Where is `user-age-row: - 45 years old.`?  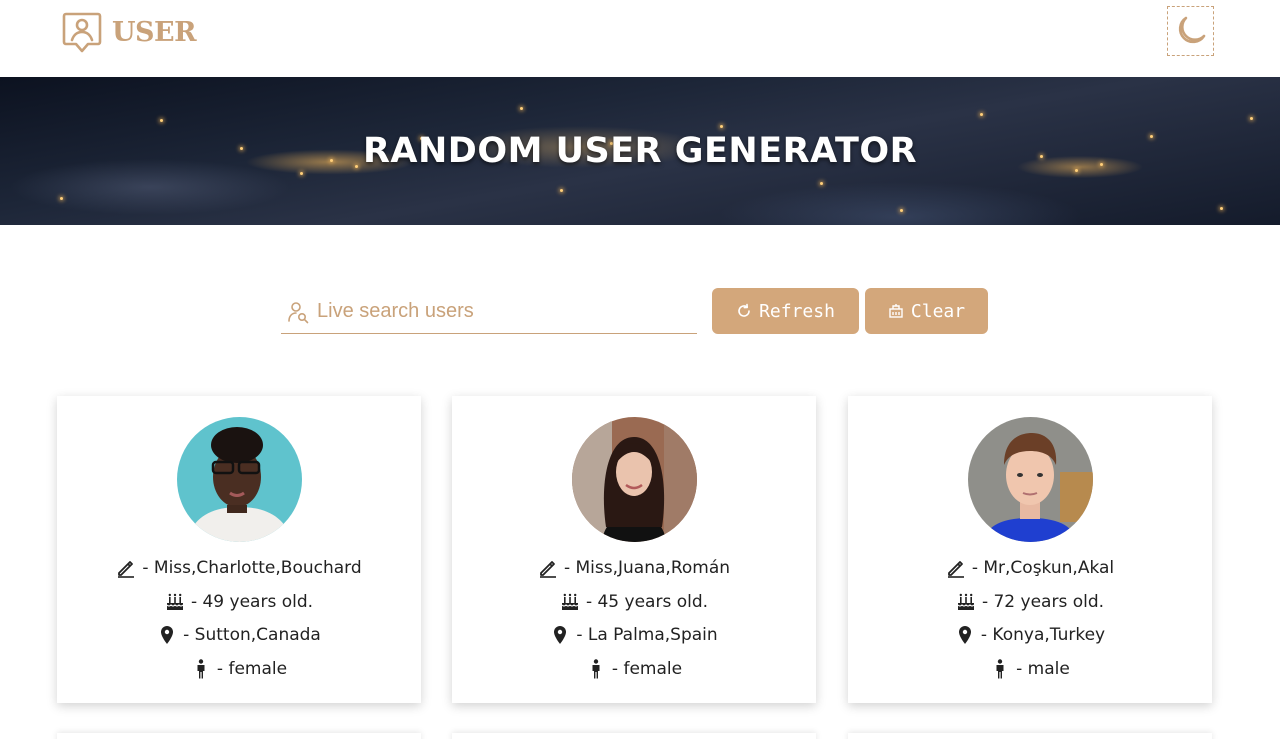
user-age-row: - 45 years old. is located at coordinates (634, 602).